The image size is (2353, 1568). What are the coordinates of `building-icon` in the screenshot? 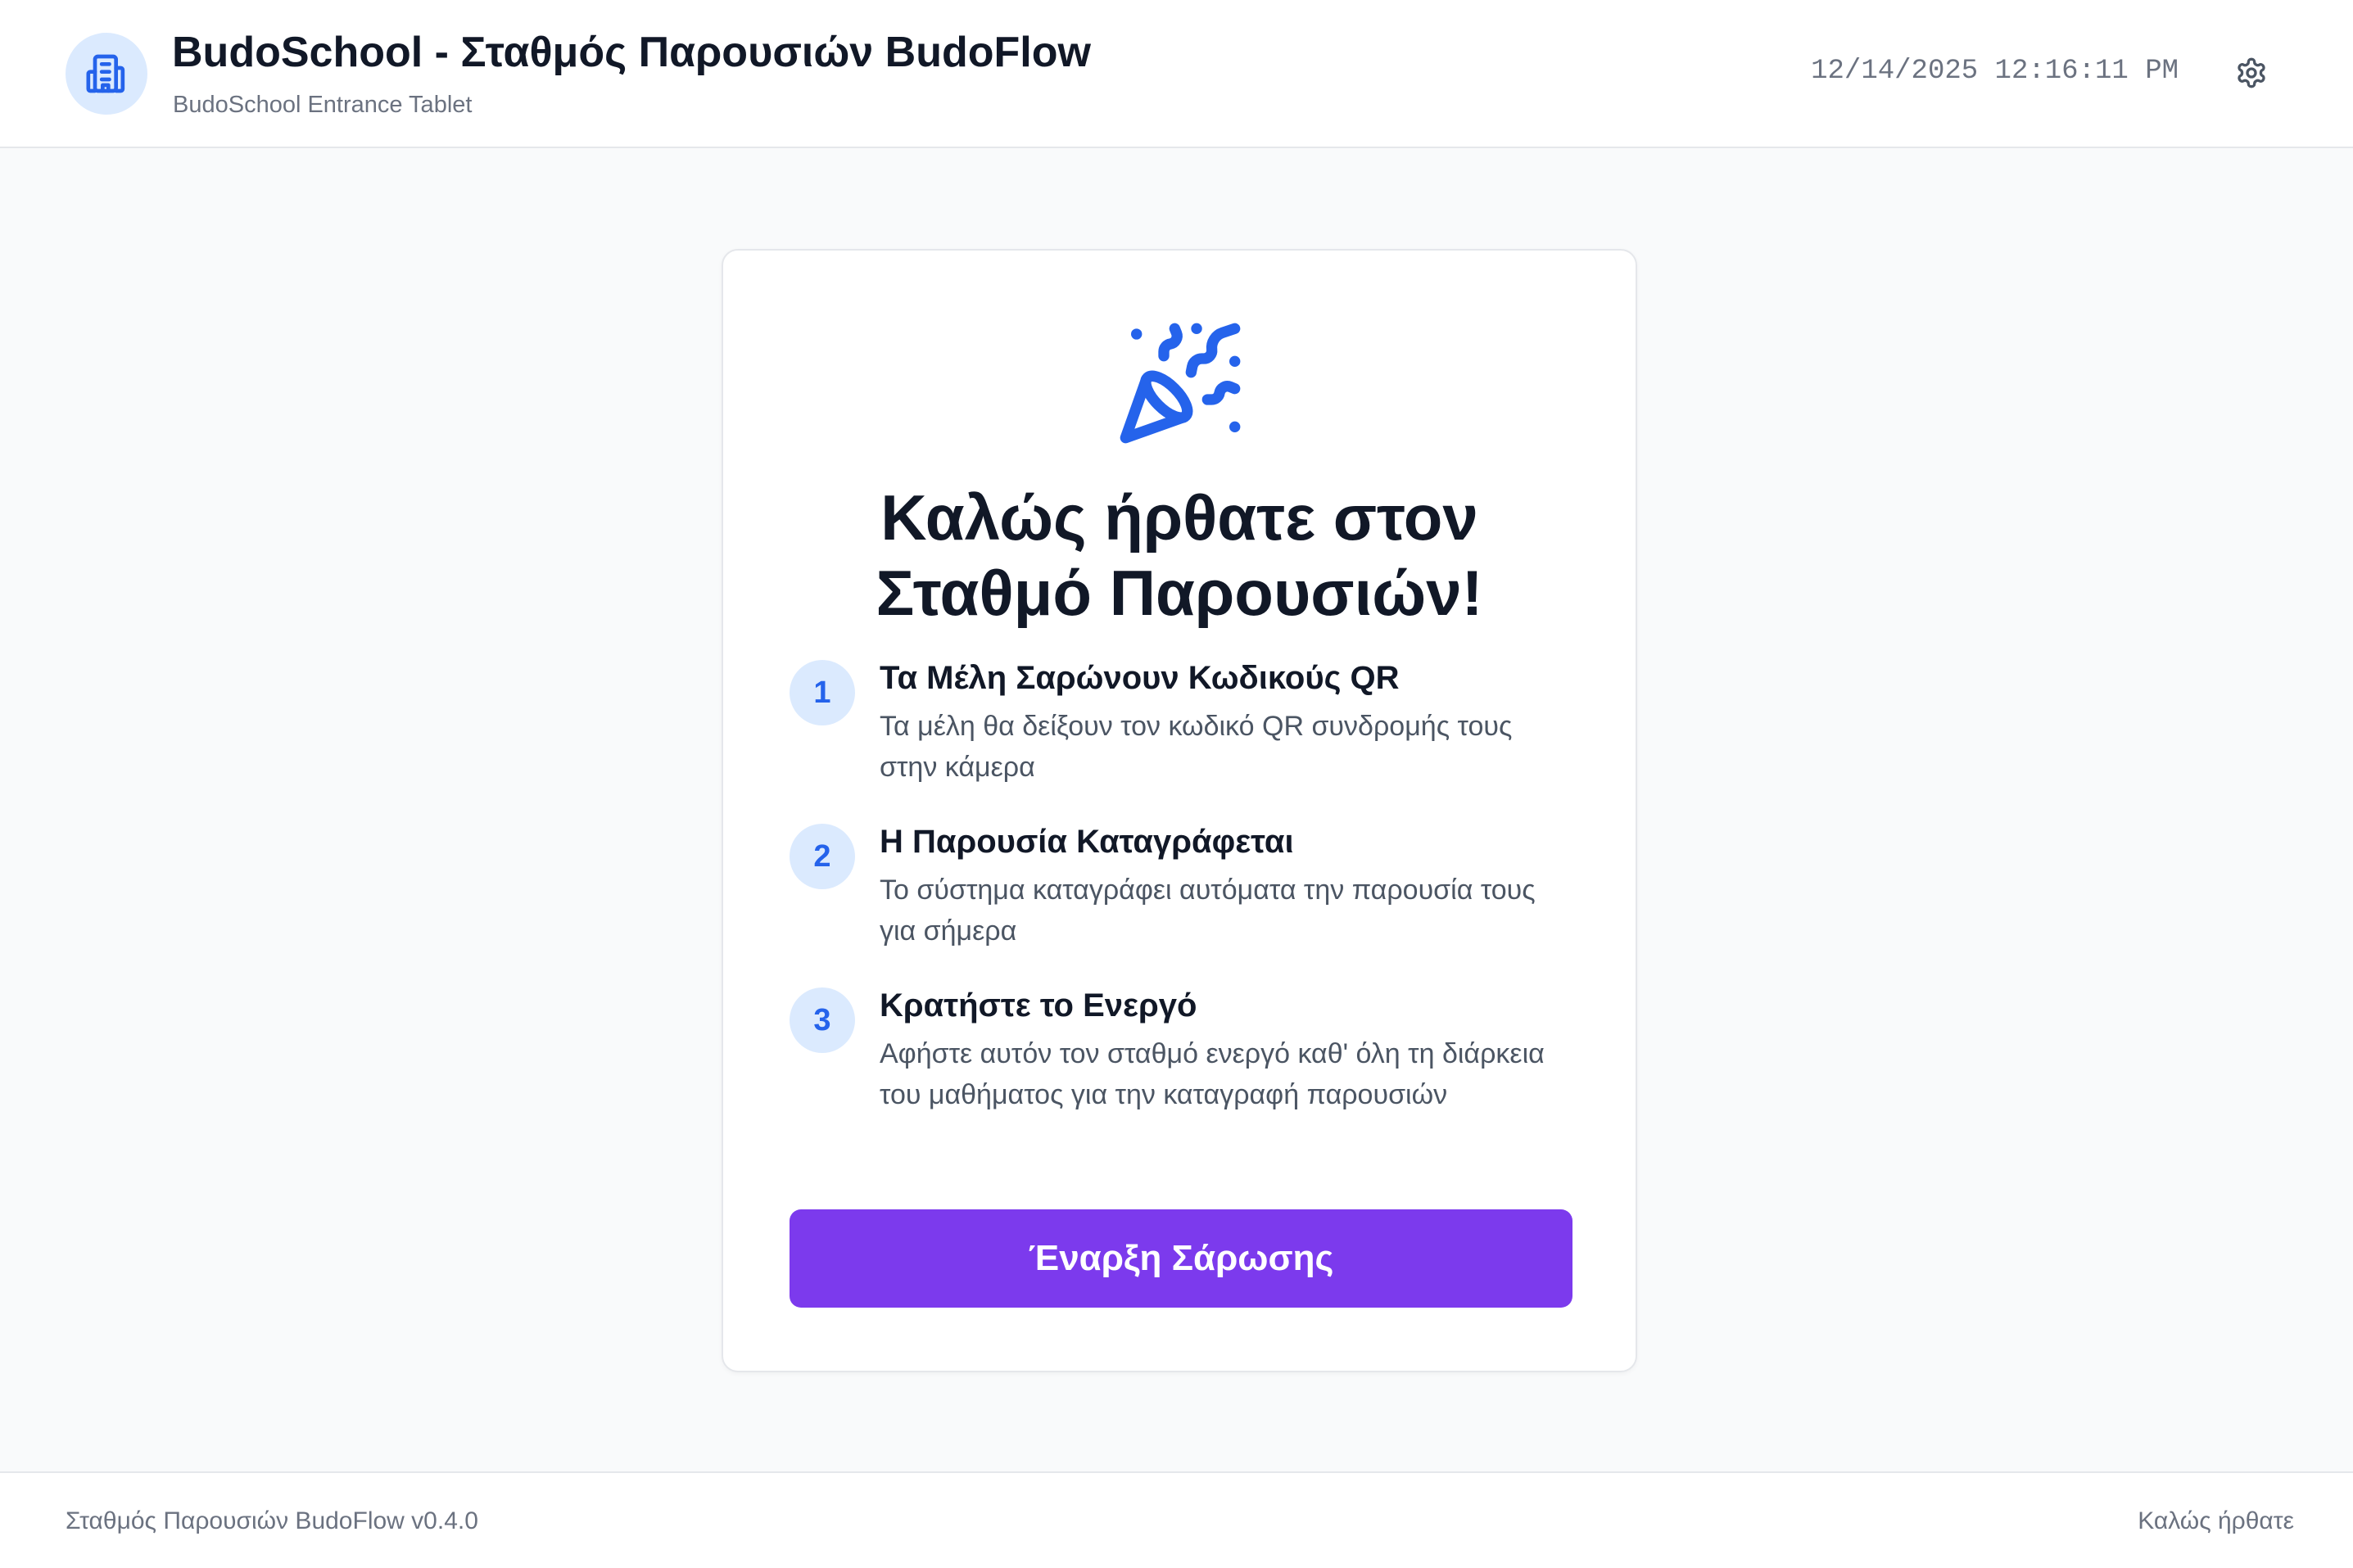 It's located at (105, 73).